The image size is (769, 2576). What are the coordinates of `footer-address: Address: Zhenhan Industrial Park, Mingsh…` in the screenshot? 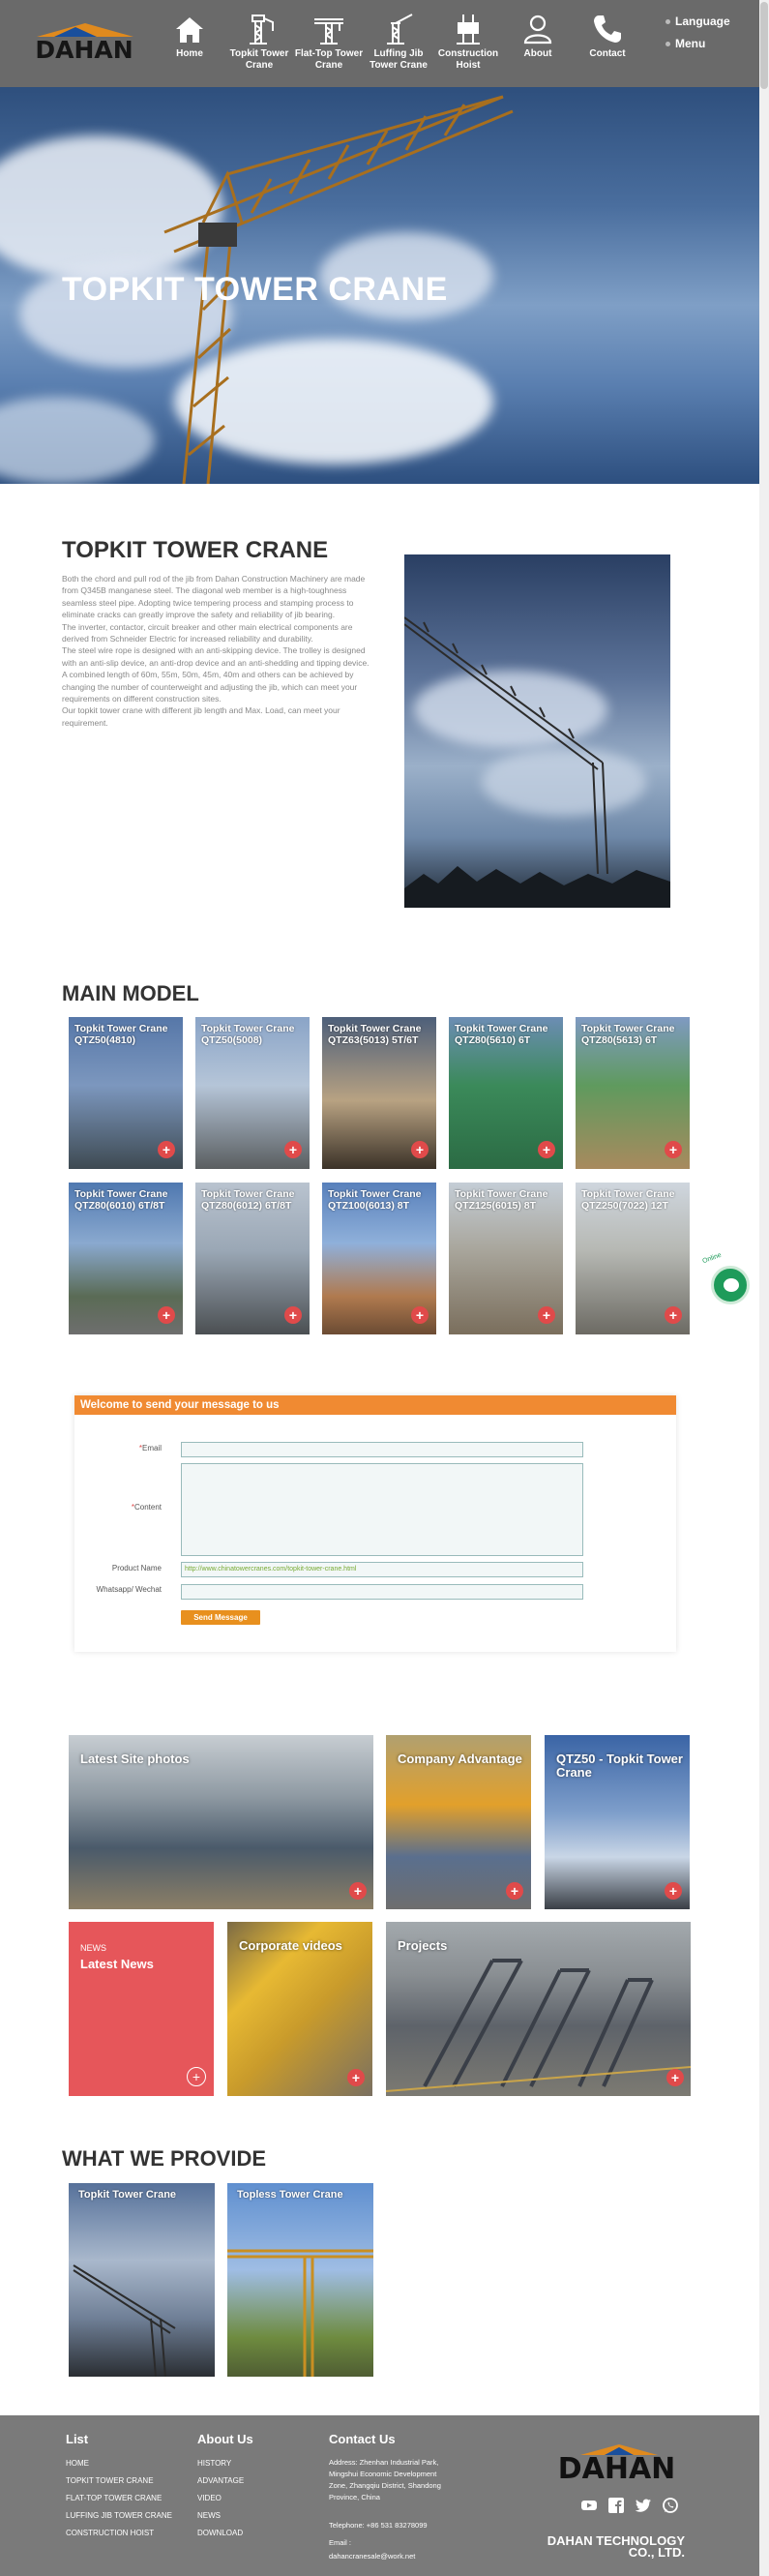 It's located at (385, 2479).